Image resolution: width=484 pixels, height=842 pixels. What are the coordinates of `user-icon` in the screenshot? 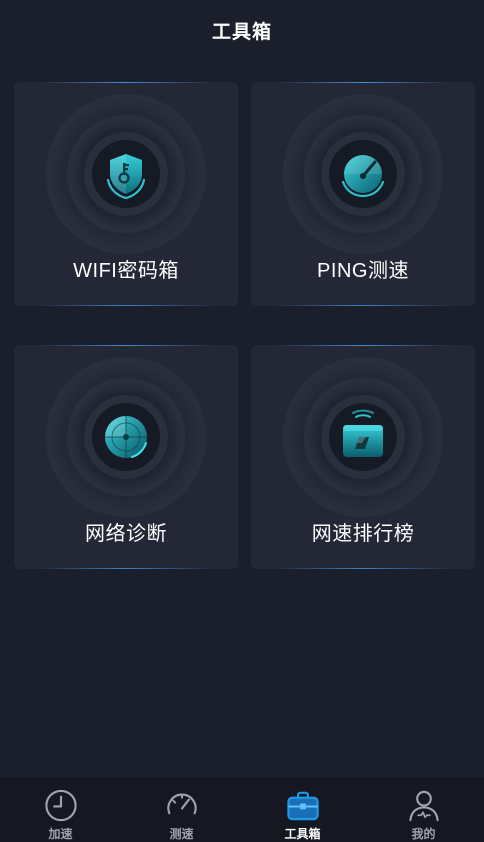 It's located at (423, 806).